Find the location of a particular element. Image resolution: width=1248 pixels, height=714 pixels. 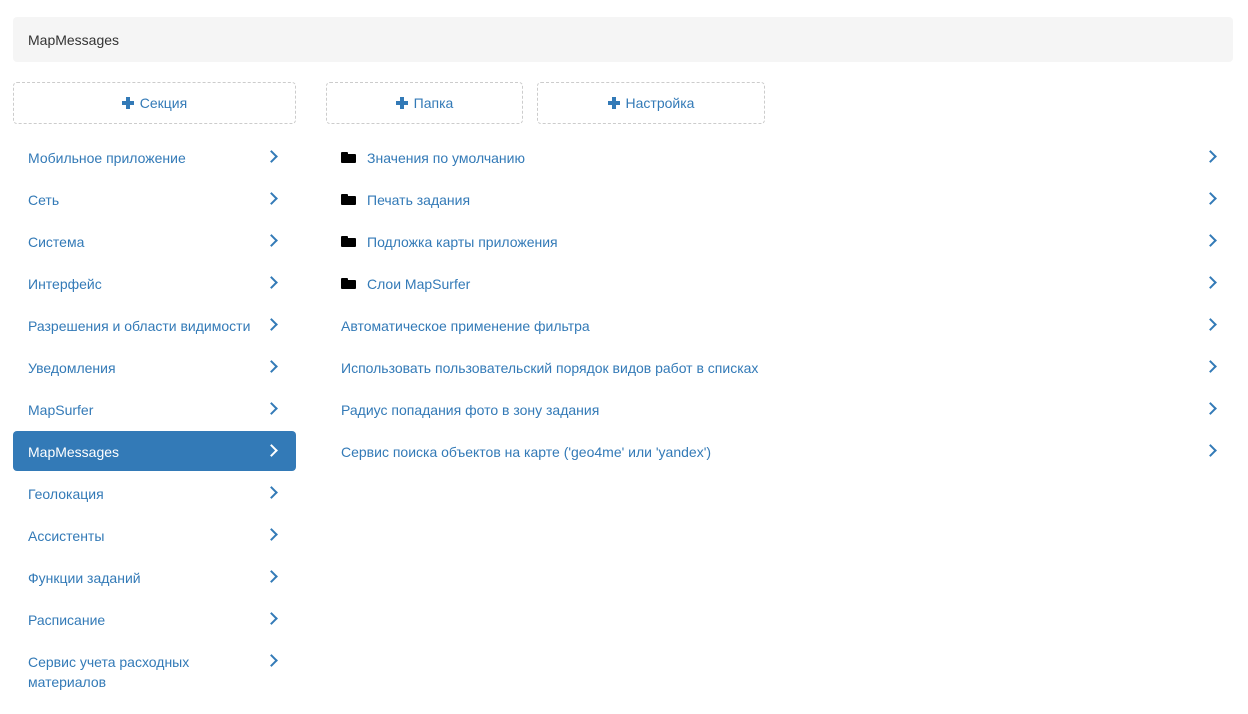

folder-item-mapsurfer-layers: Слои MapSurfer is located at coordinates (779, 283).